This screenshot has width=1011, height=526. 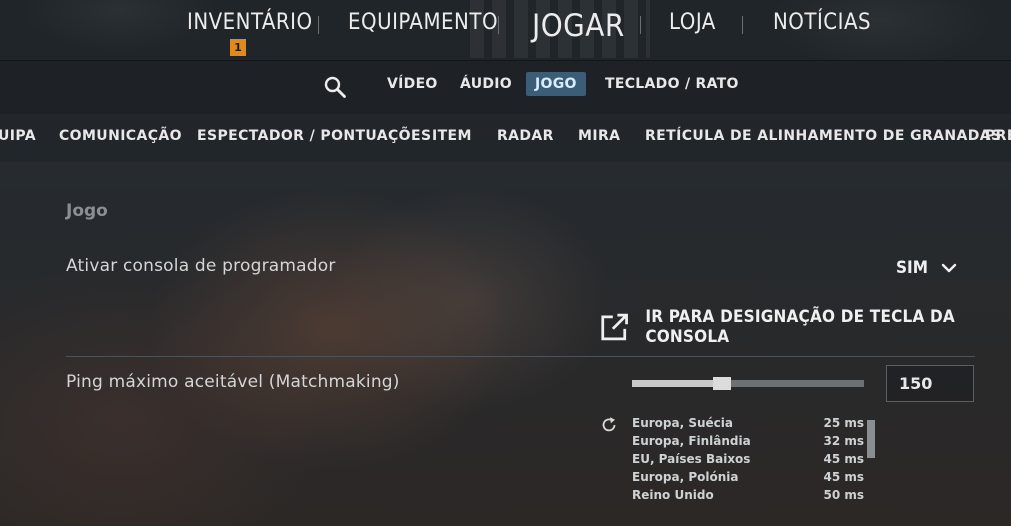 What do you see at coordinates (599, 136) in the screenshot?
I see `category-mira: MIRA` at bounding box center [599, 136].